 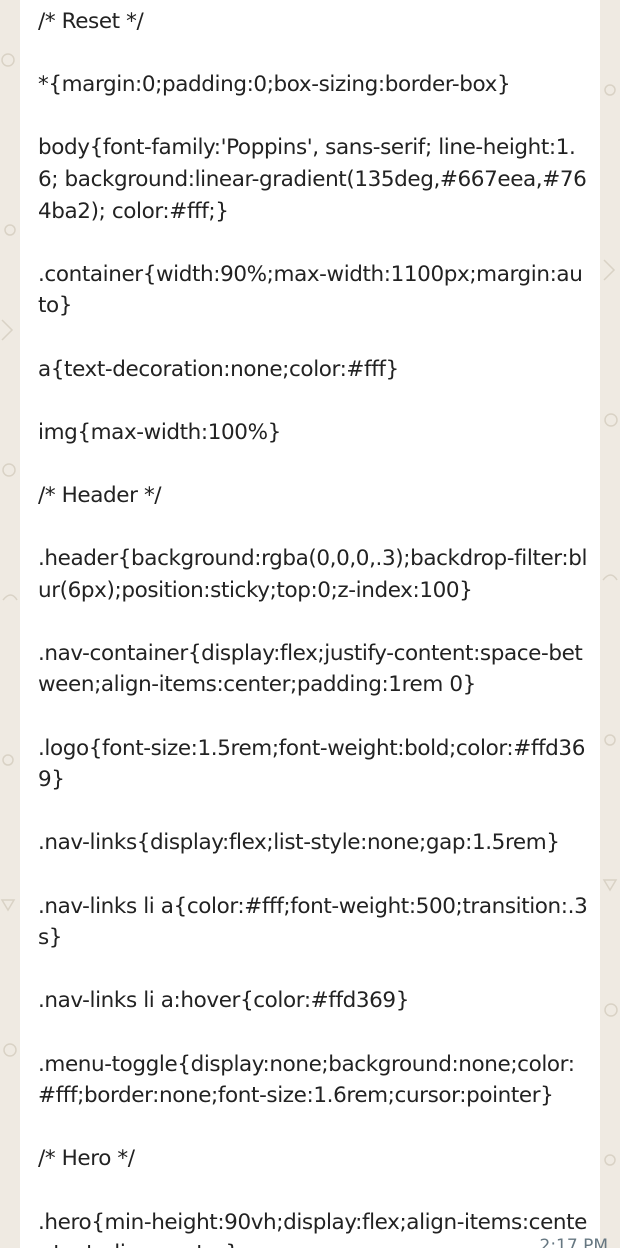 What do you see at coordinates (574, 1242) in the screenshot?
I see `message-timestamp: 2:17 PM` at bounding box center [574, 1242].